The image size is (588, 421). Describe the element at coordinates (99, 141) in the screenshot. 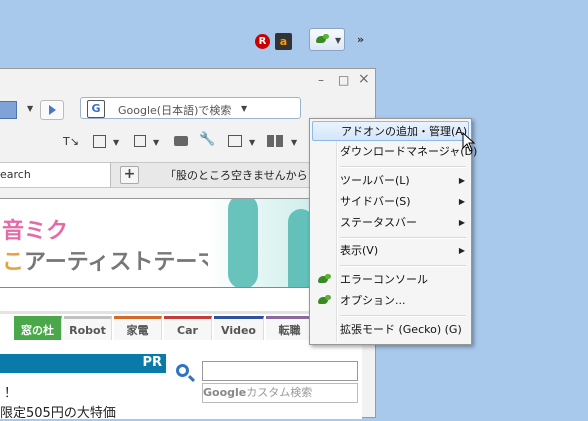

I see `page-icon` at that location.